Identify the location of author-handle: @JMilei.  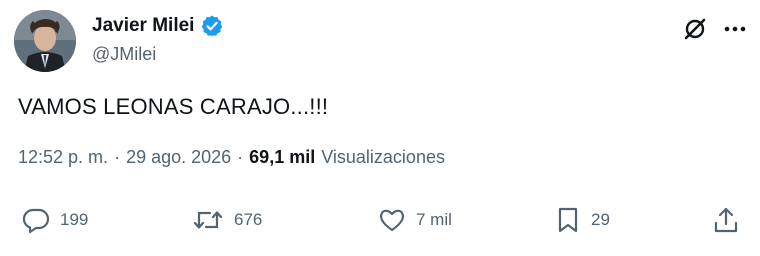
(124, 54).